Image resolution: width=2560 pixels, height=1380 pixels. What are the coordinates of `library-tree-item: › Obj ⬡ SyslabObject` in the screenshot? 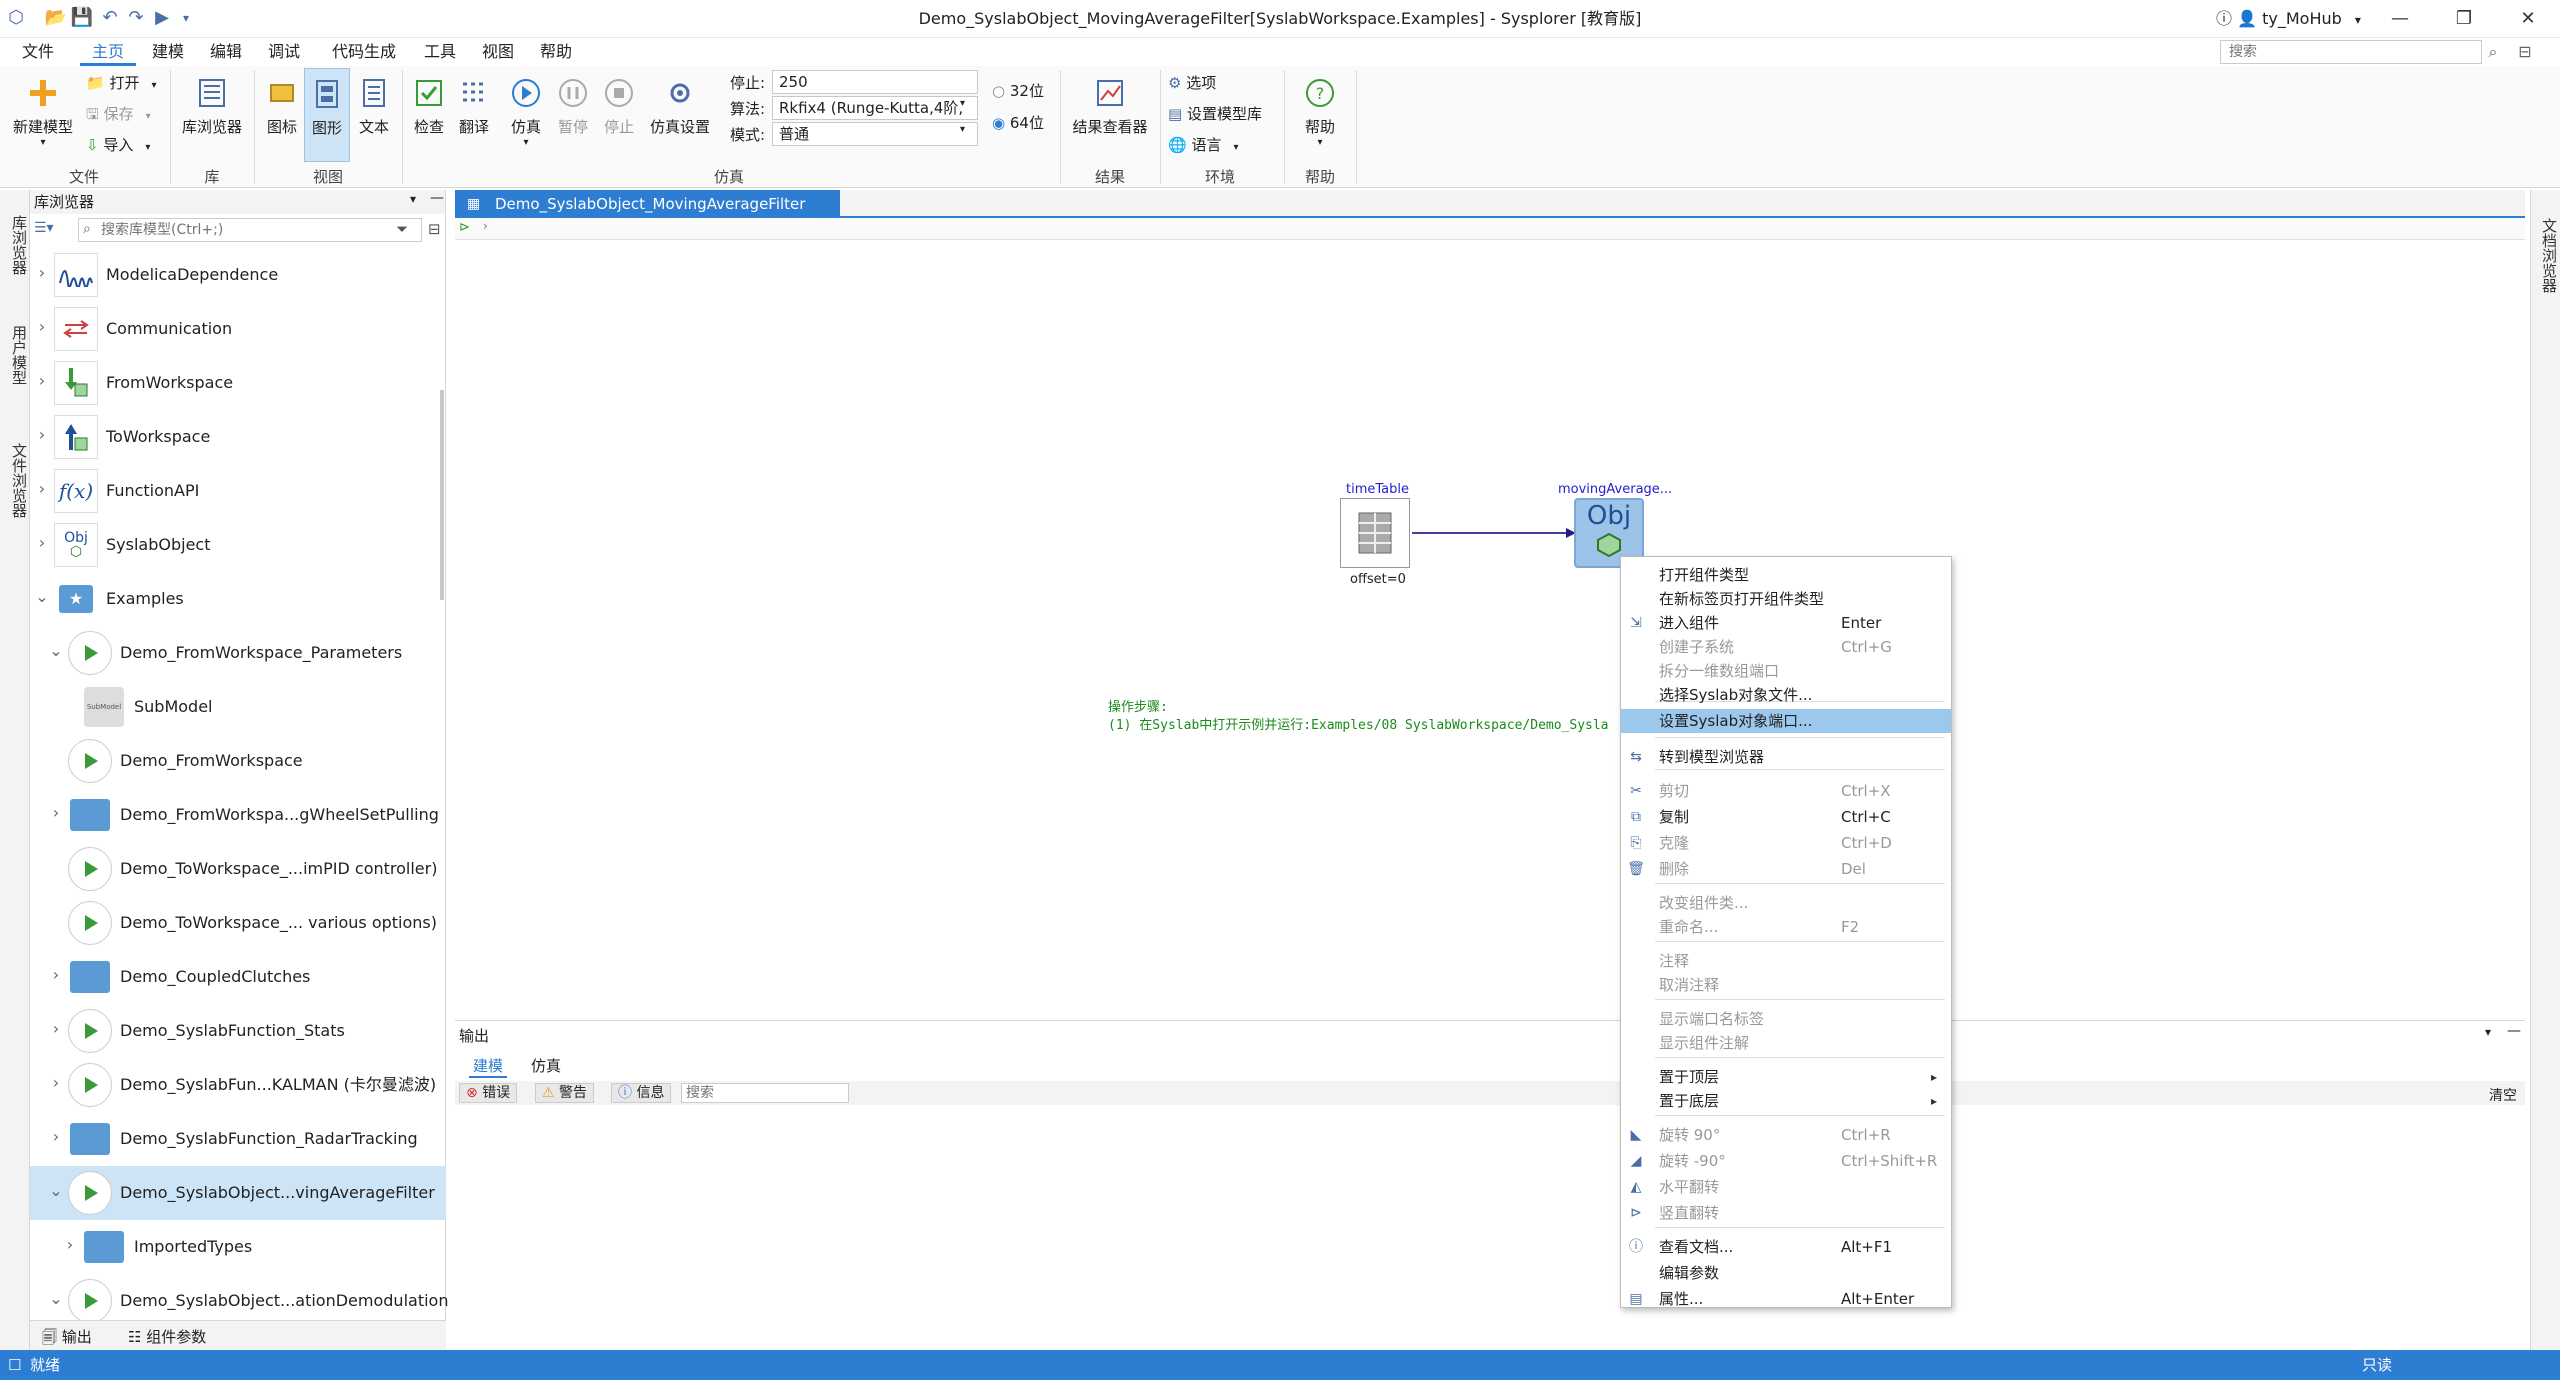 It's located at (238, 545).